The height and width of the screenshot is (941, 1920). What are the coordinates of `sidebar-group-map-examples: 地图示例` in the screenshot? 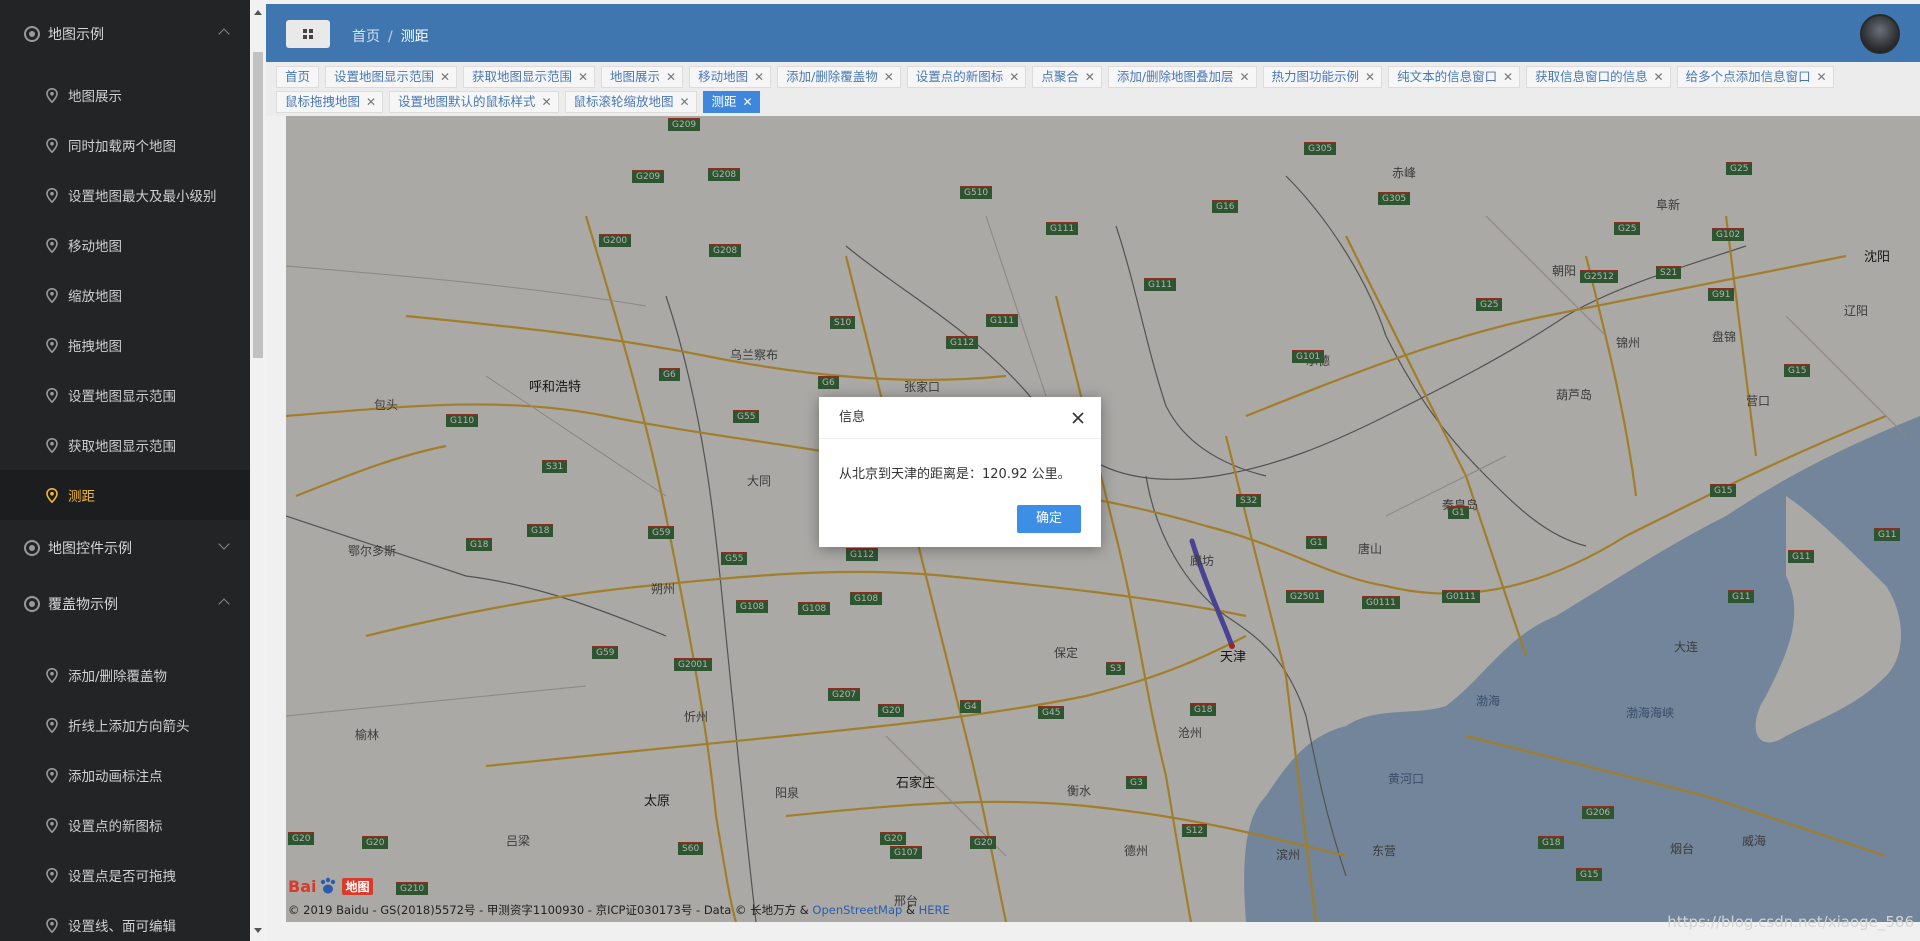 It's located at (125, 34).